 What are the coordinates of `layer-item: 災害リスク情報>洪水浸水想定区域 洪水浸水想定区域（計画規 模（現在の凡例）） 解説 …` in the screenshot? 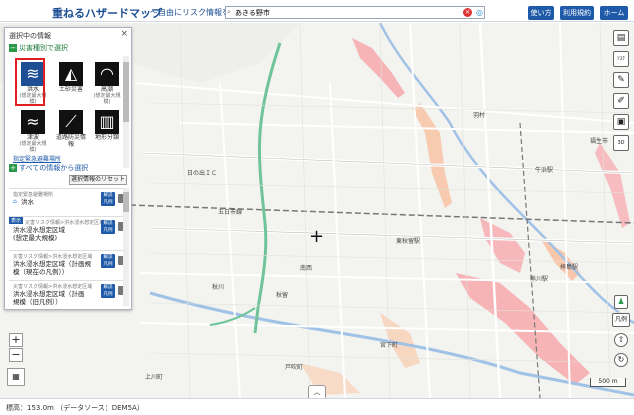 It's located at (69, 265).